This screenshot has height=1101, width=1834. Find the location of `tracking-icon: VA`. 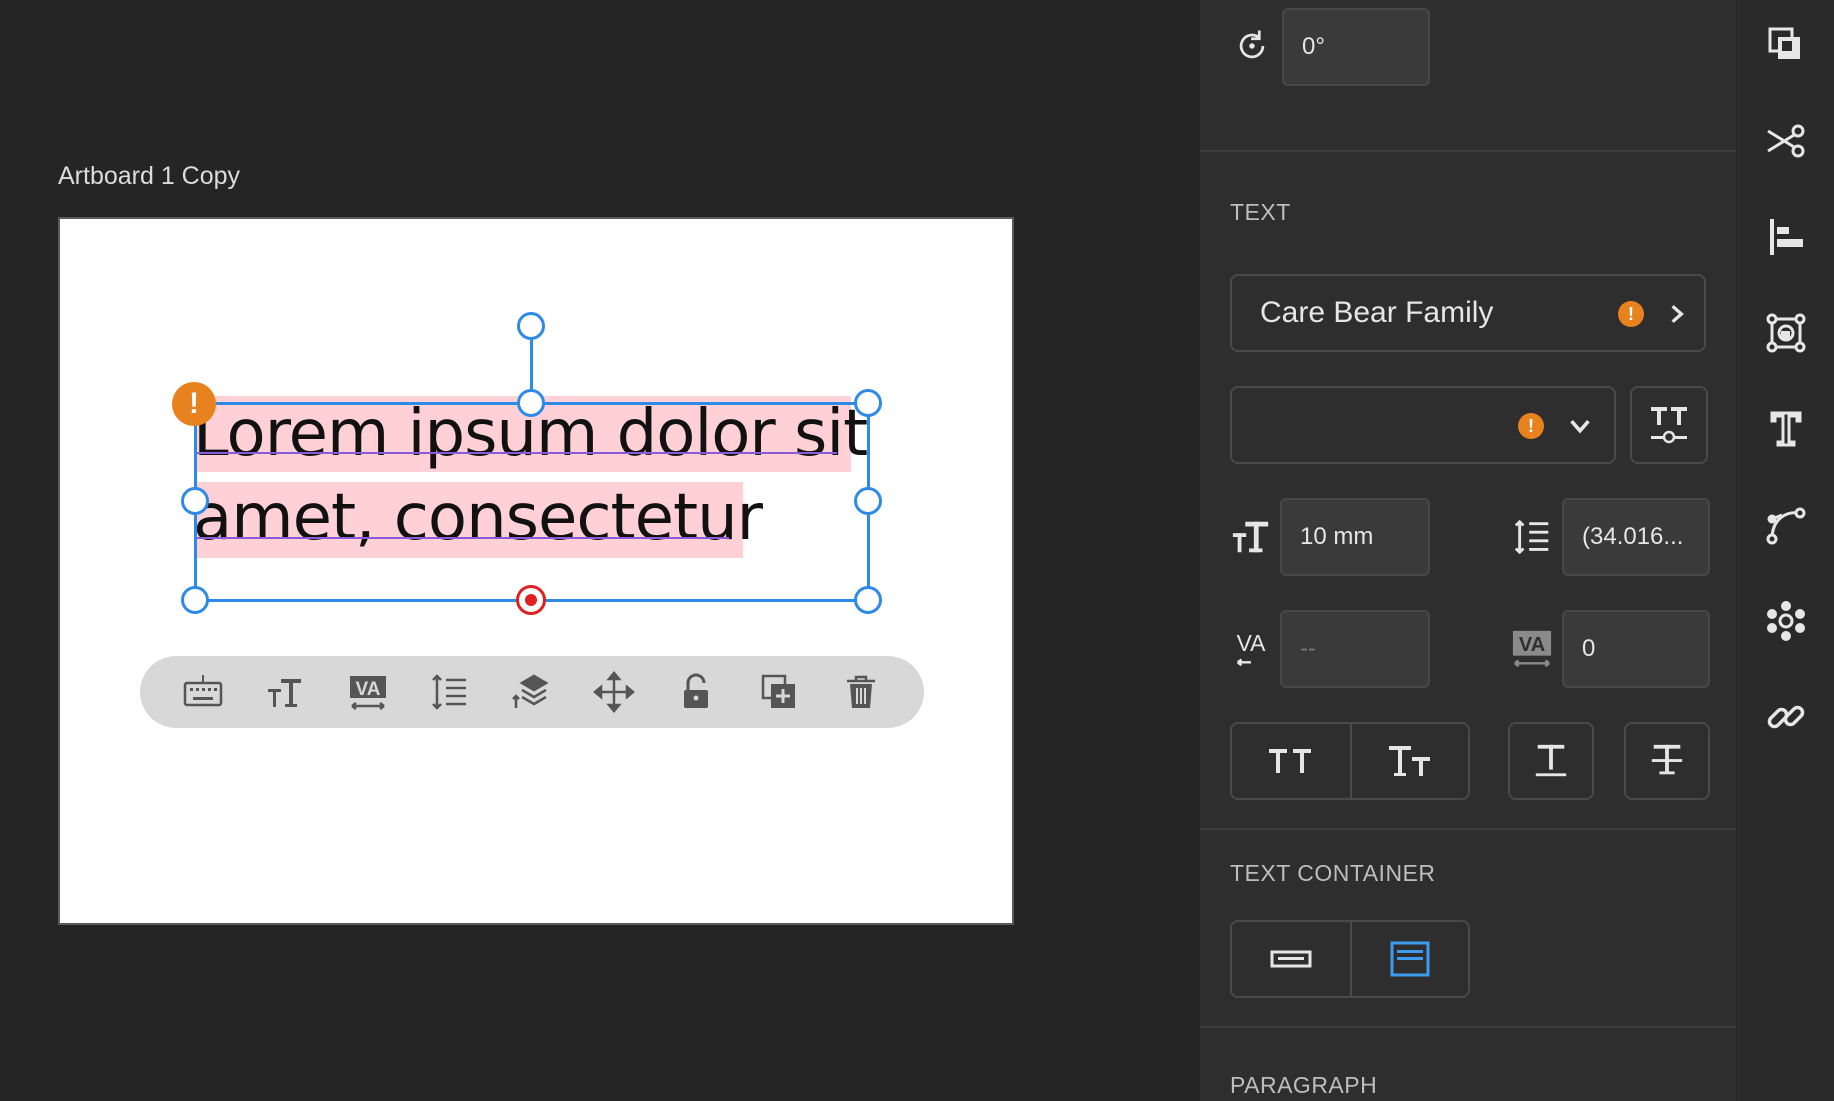

tracking-icon: VA is located at coordinates (1532, 649).